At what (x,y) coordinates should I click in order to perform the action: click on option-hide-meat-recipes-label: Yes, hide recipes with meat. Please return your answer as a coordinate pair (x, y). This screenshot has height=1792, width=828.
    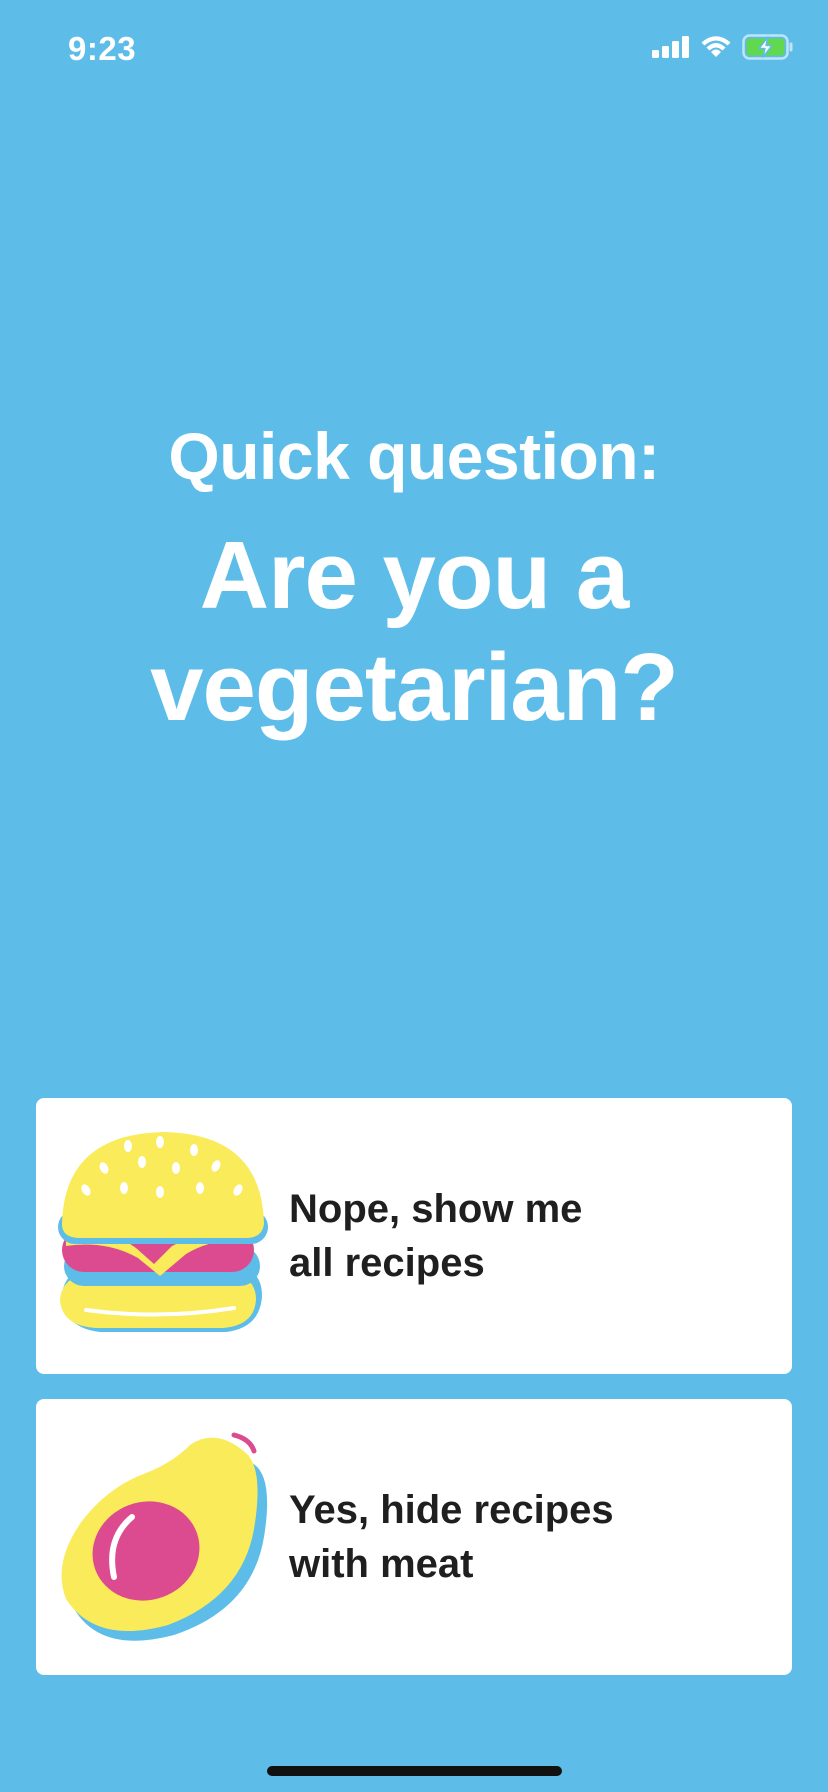
    Looking at the image, I should click on (451, 1537).